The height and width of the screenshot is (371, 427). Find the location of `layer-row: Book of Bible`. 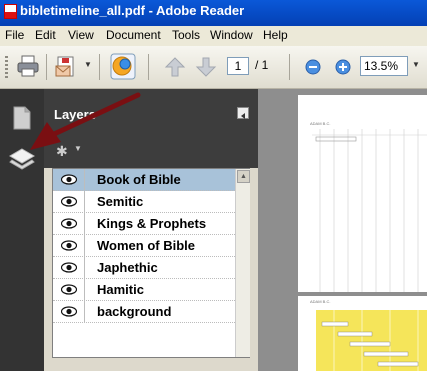

layer-row: Book of Bible is located at coordinates (144, 180).